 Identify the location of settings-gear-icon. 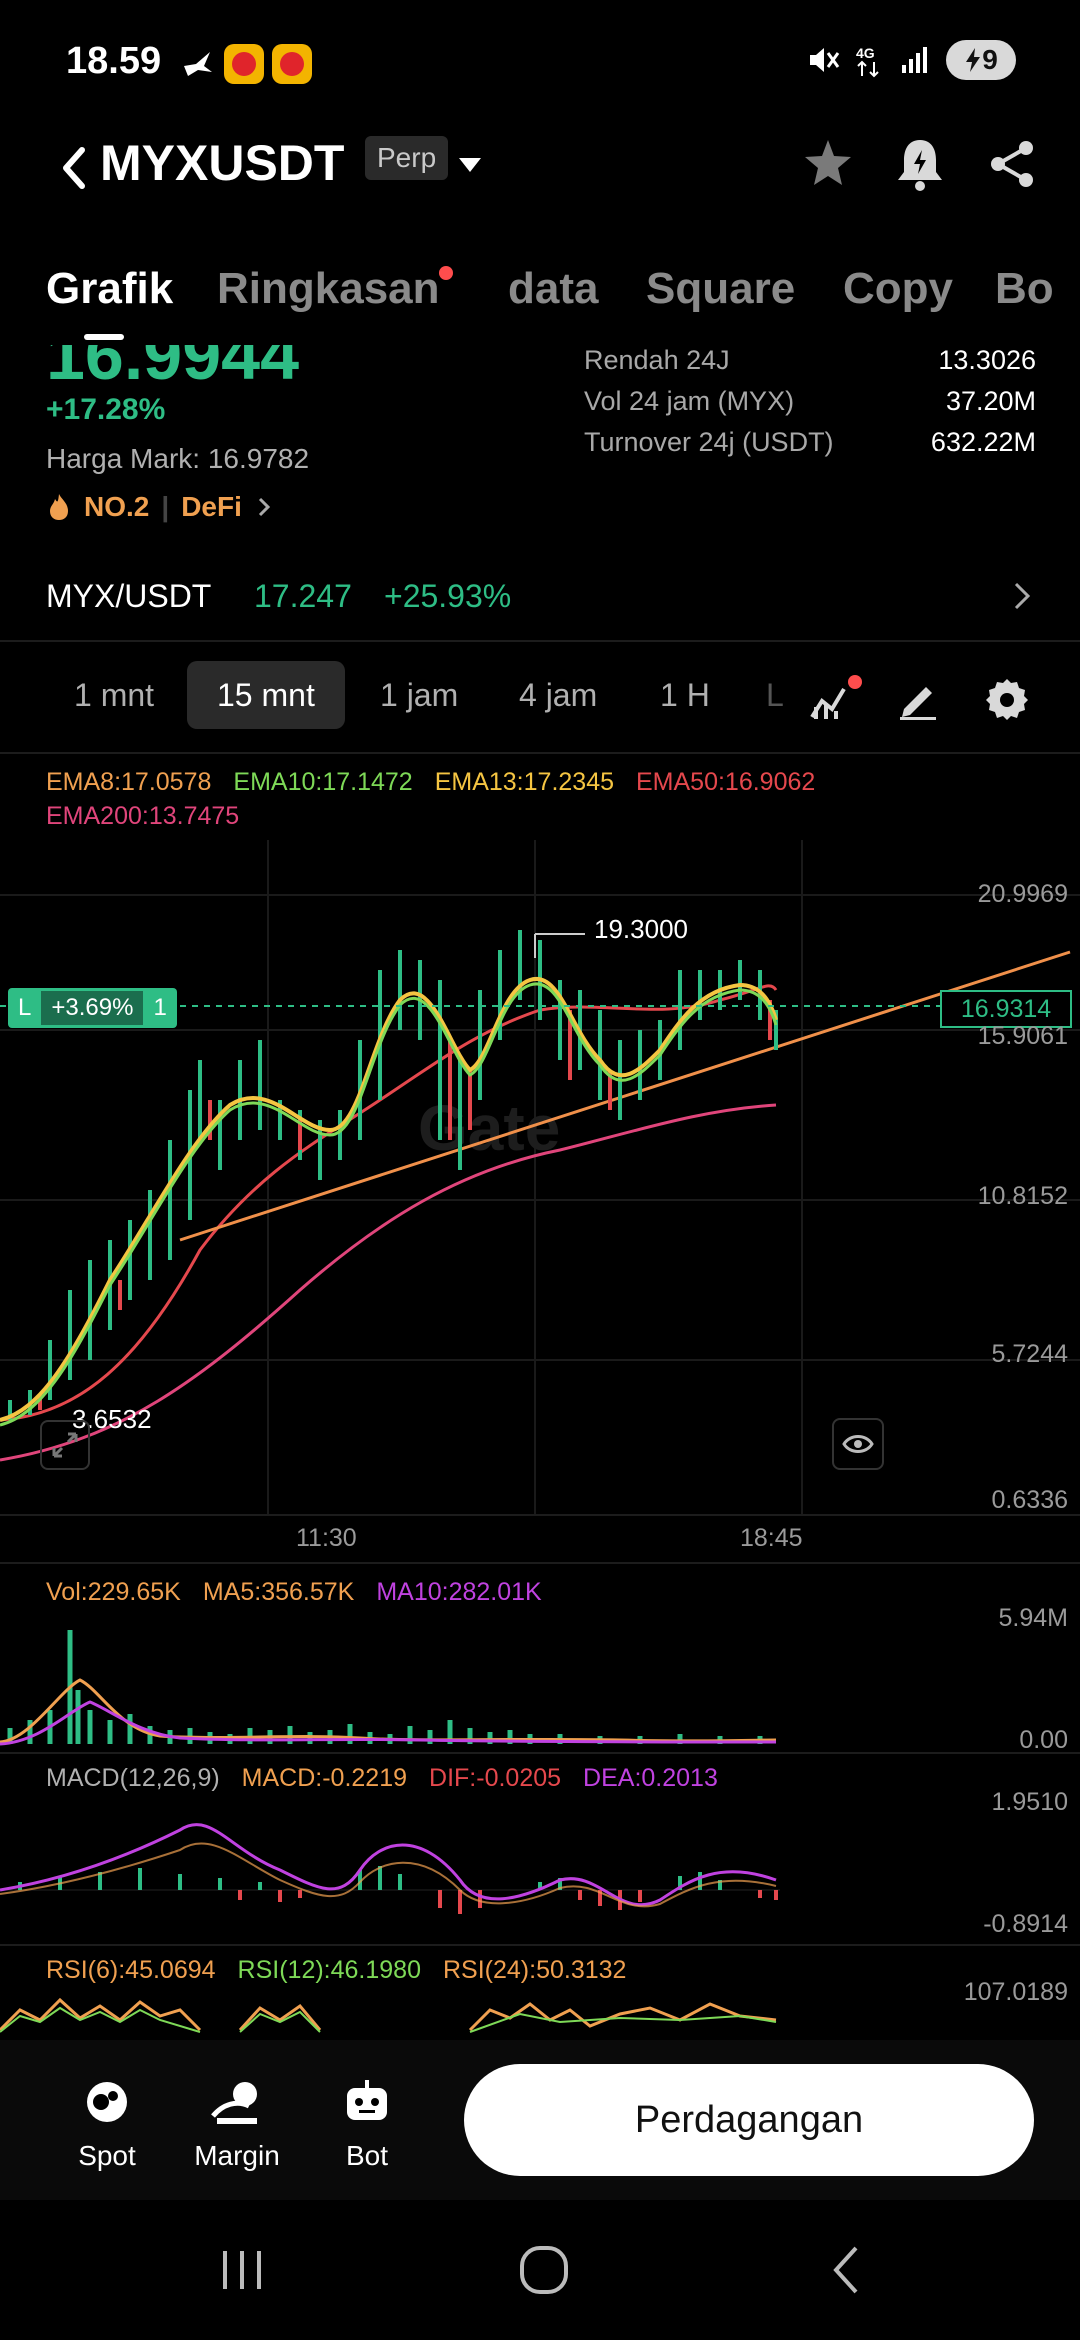
(1007, 698).